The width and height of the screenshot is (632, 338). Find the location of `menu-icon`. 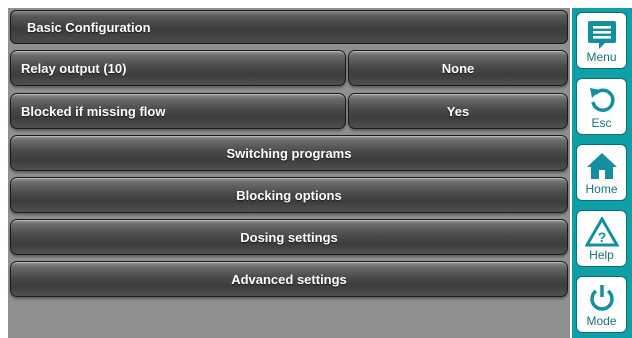

menu-icon is located at coordinates (601, 35).